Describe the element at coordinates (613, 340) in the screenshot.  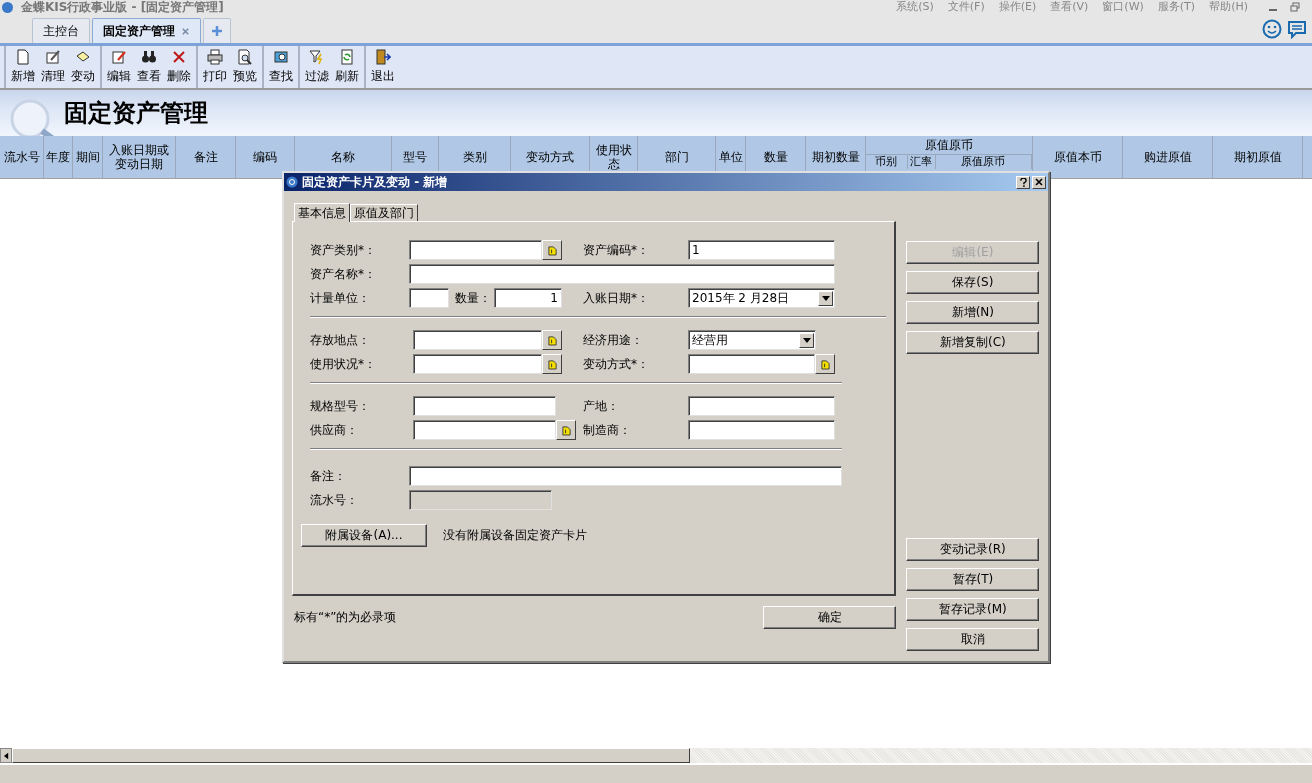
I see `field-label: 经济用途：` at that location.